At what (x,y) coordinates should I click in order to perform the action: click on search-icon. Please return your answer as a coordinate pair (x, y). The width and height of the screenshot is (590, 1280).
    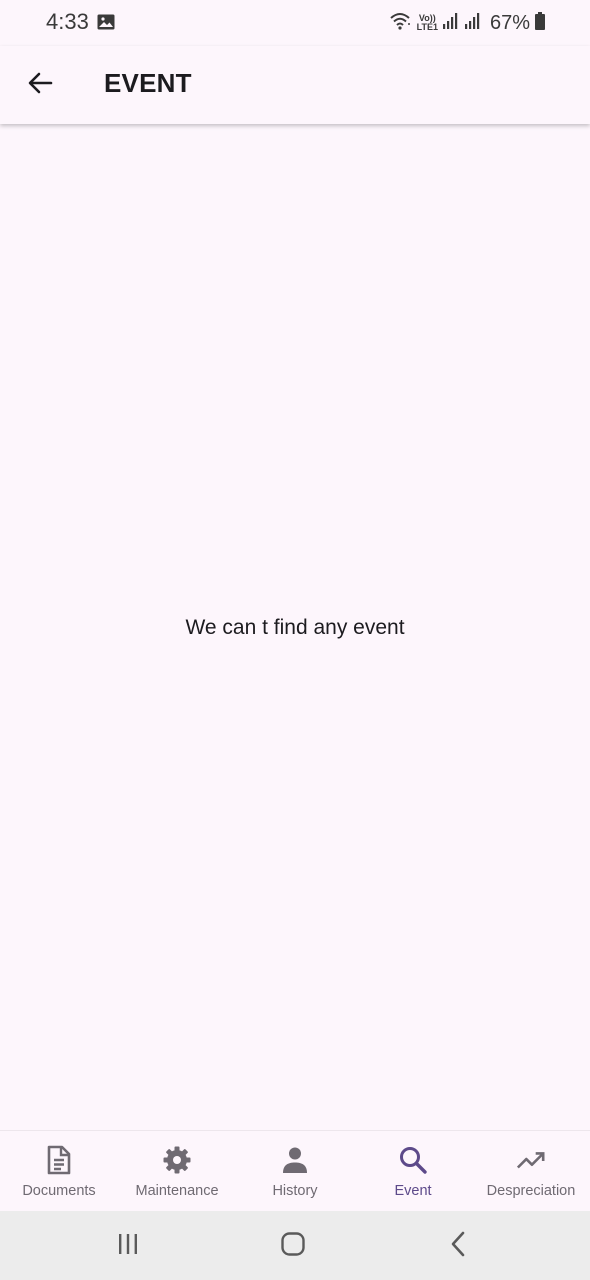
    Looking at the image, I should click on (413, 1160).